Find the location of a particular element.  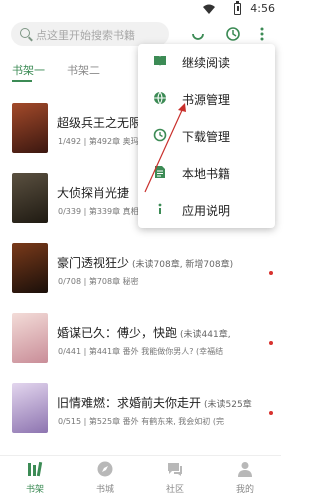

tab-shelf-2: 书架二 is located at coordinates (83, 70).